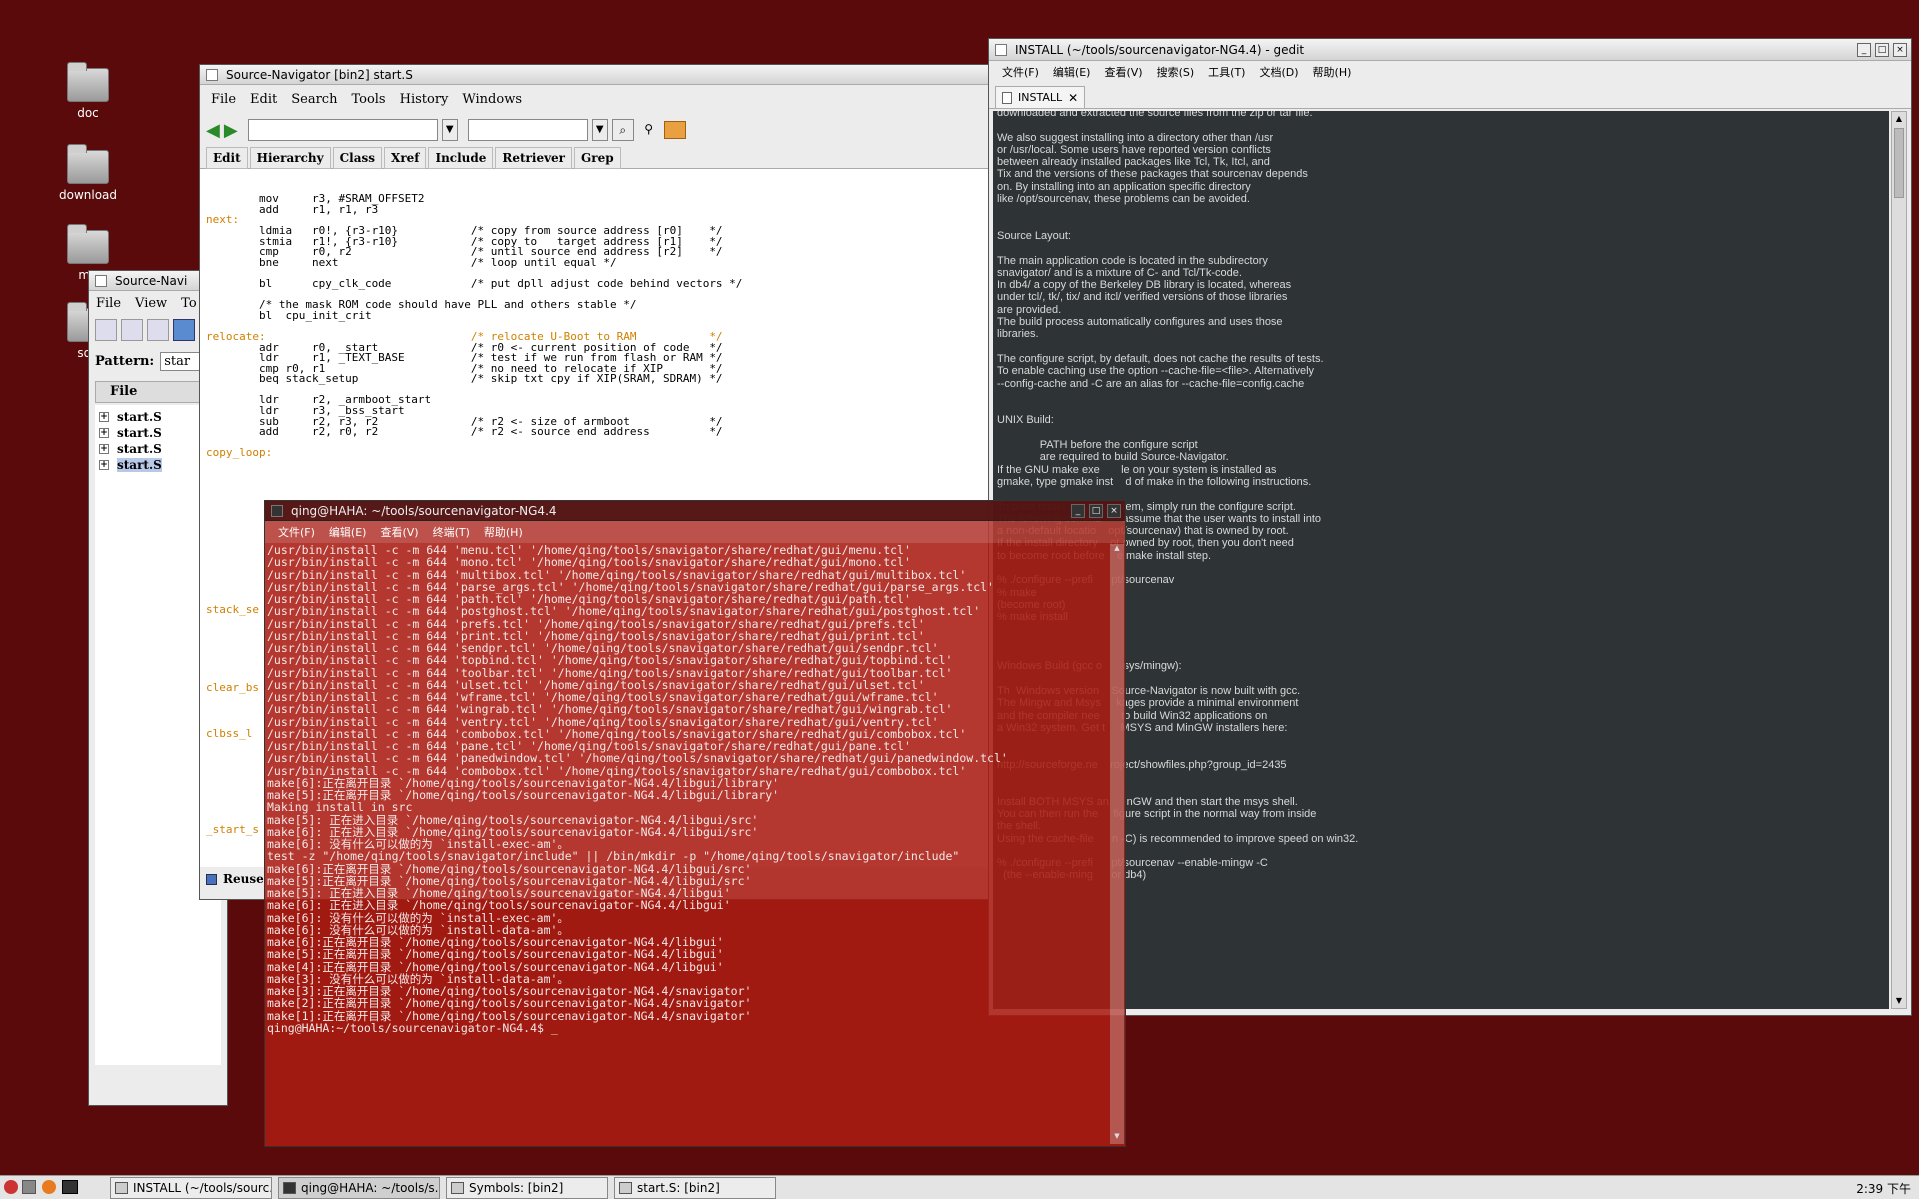 The height and width of the screenshot is (1199, 1919). I want to click on menu-windows: Windows, so click(492, 99).